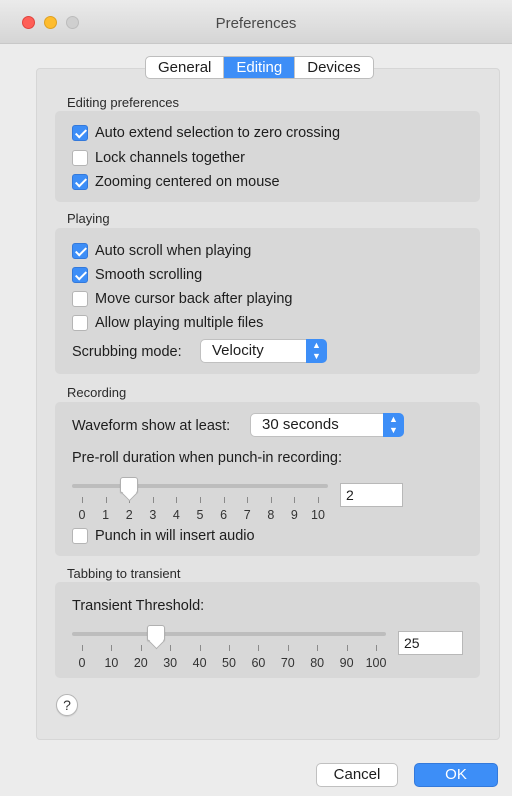  I want to click on slider-tick-label: 1, so click(106, 515).